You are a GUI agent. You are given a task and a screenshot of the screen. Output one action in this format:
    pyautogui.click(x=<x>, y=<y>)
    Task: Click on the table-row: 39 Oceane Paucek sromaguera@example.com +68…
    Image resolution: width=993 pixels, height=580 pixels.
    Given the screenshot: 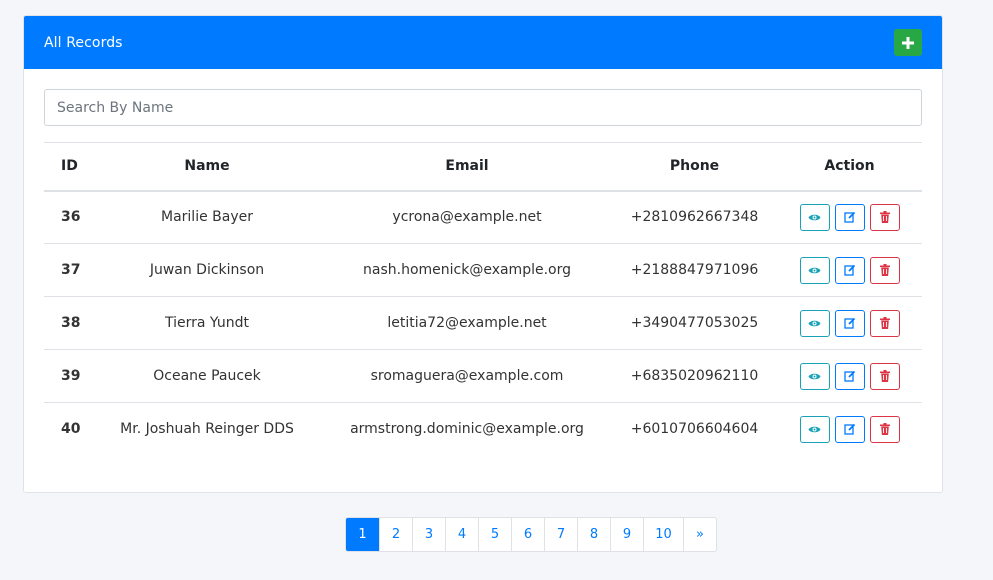 What is the action you would take?
    pyautogui.click(x=483, y=376)
    